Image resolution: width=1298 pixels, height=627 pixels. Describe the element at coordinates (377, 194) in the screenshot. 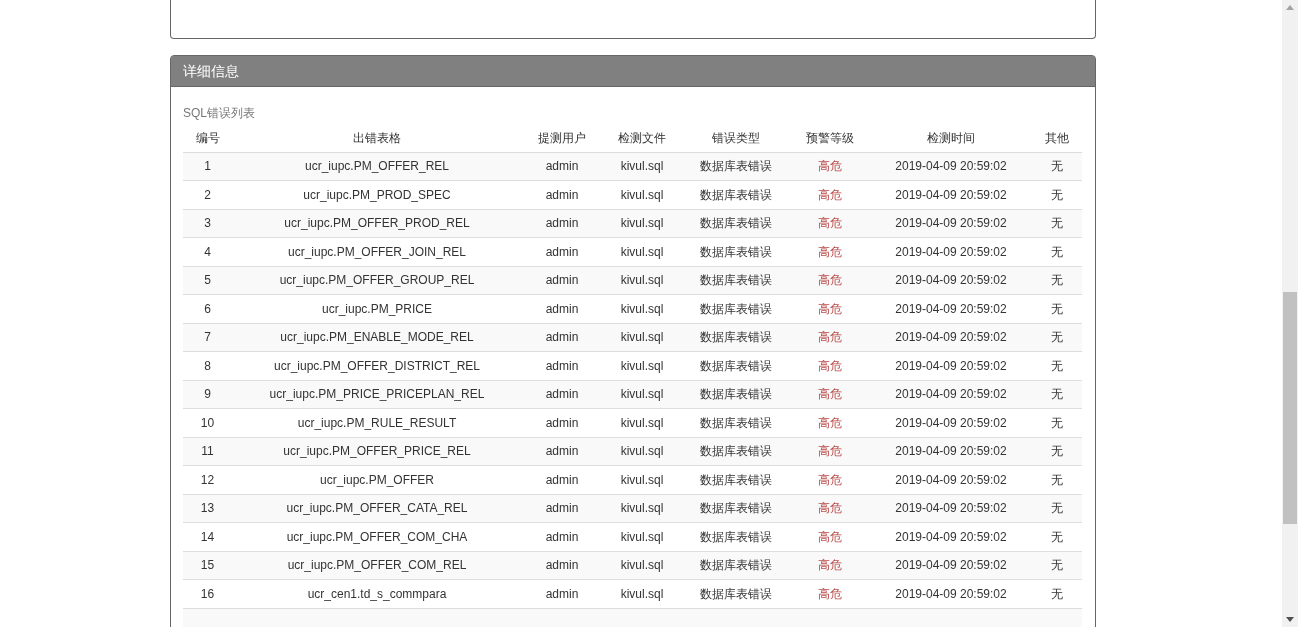

I see `table-name: ucr_iupc.PM_PROD_SPEC` at that location.